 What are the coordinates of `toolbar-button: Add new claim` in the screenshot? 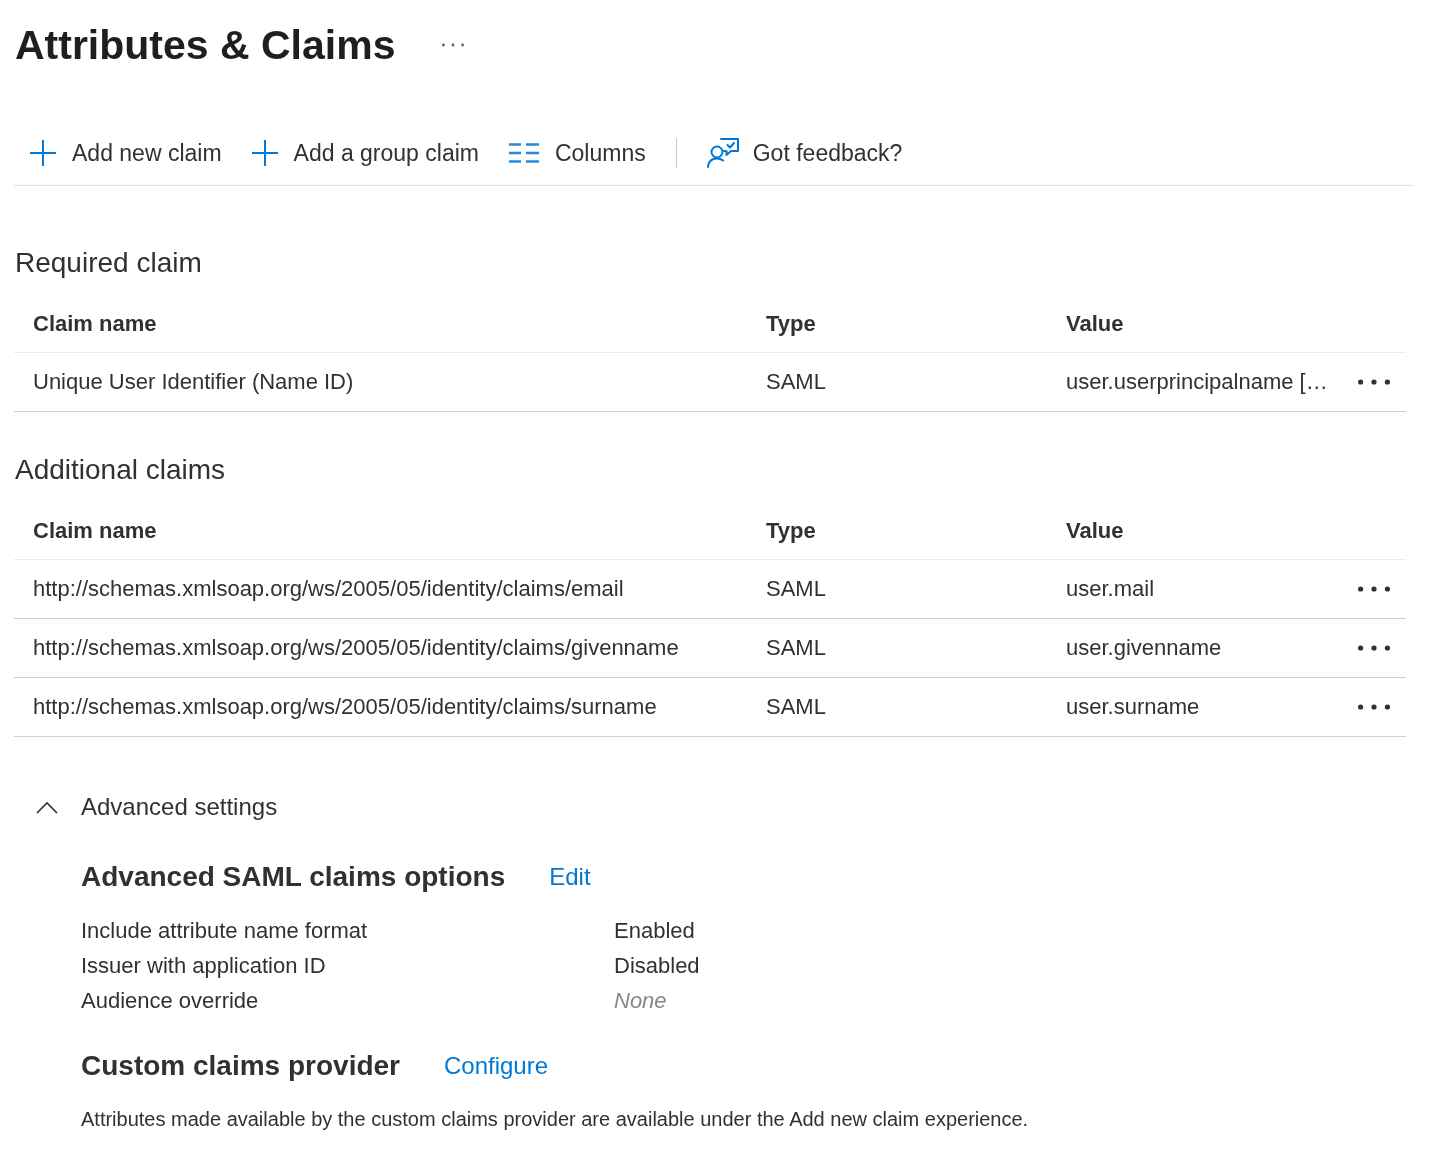 It's located at (126, 153).